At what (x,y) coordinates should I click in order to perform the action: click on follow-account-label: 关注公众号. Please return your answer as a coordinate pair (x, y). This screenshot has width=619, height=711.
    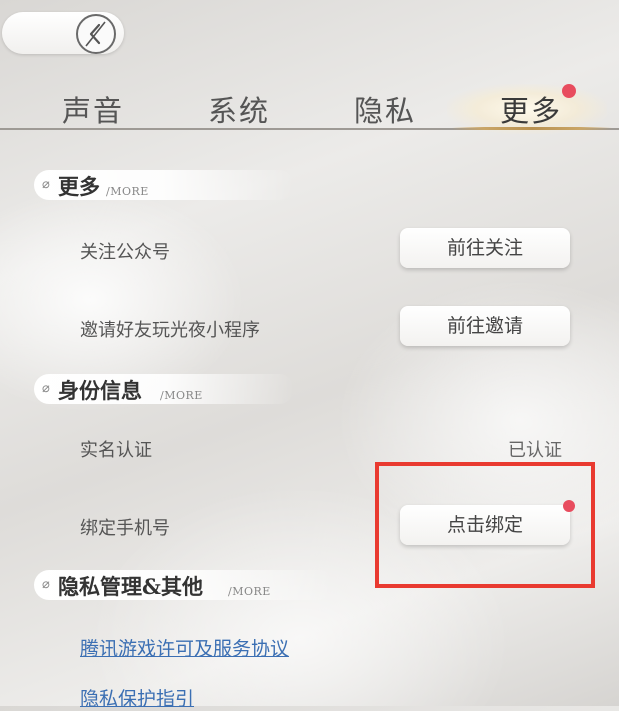
    Looking at the image, I should click on (125, 252).